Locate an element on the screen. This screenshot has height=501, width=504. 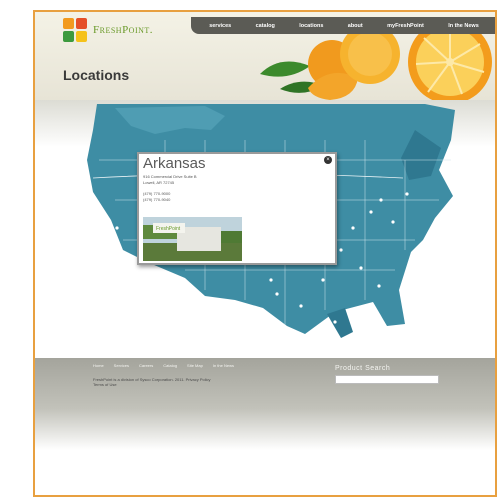
facility-photo: FreshPoint is located at coordinates (192, 239).